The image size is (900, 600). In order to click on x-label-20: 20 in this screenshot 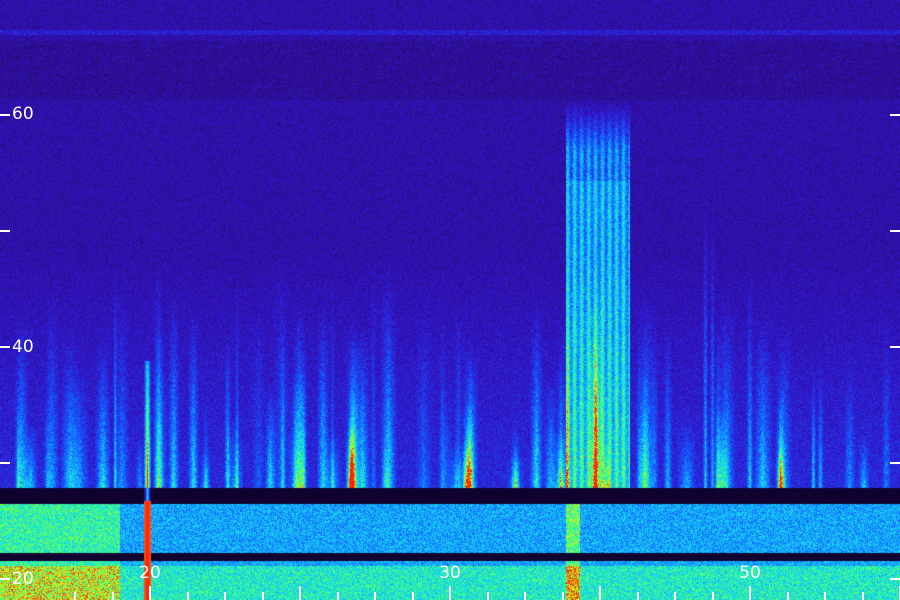, I will do `click(150, 573)`.